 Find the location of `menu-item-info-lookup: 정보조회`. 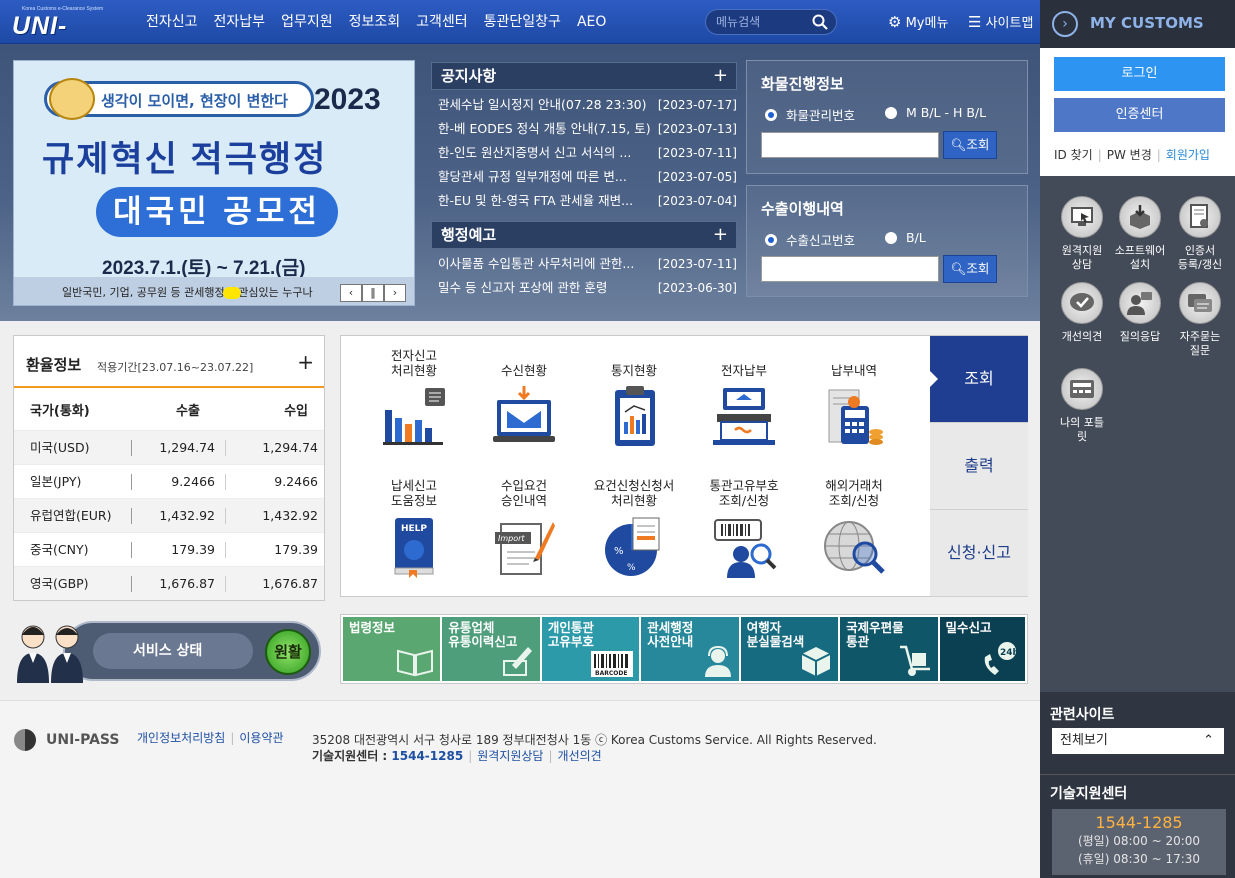

menu-item-info-lookup: 정보조회 is located at coordinates (375, 22).